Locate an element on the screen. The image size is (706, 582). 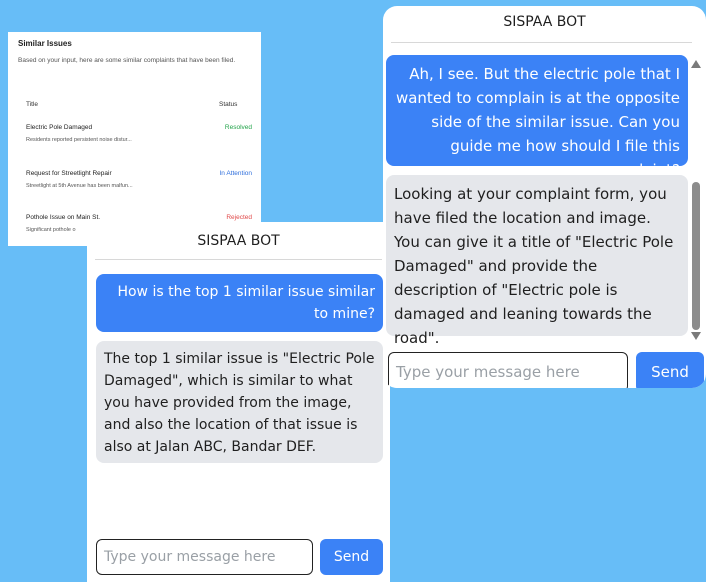
scrollbar is located at coordinates (696, 199).